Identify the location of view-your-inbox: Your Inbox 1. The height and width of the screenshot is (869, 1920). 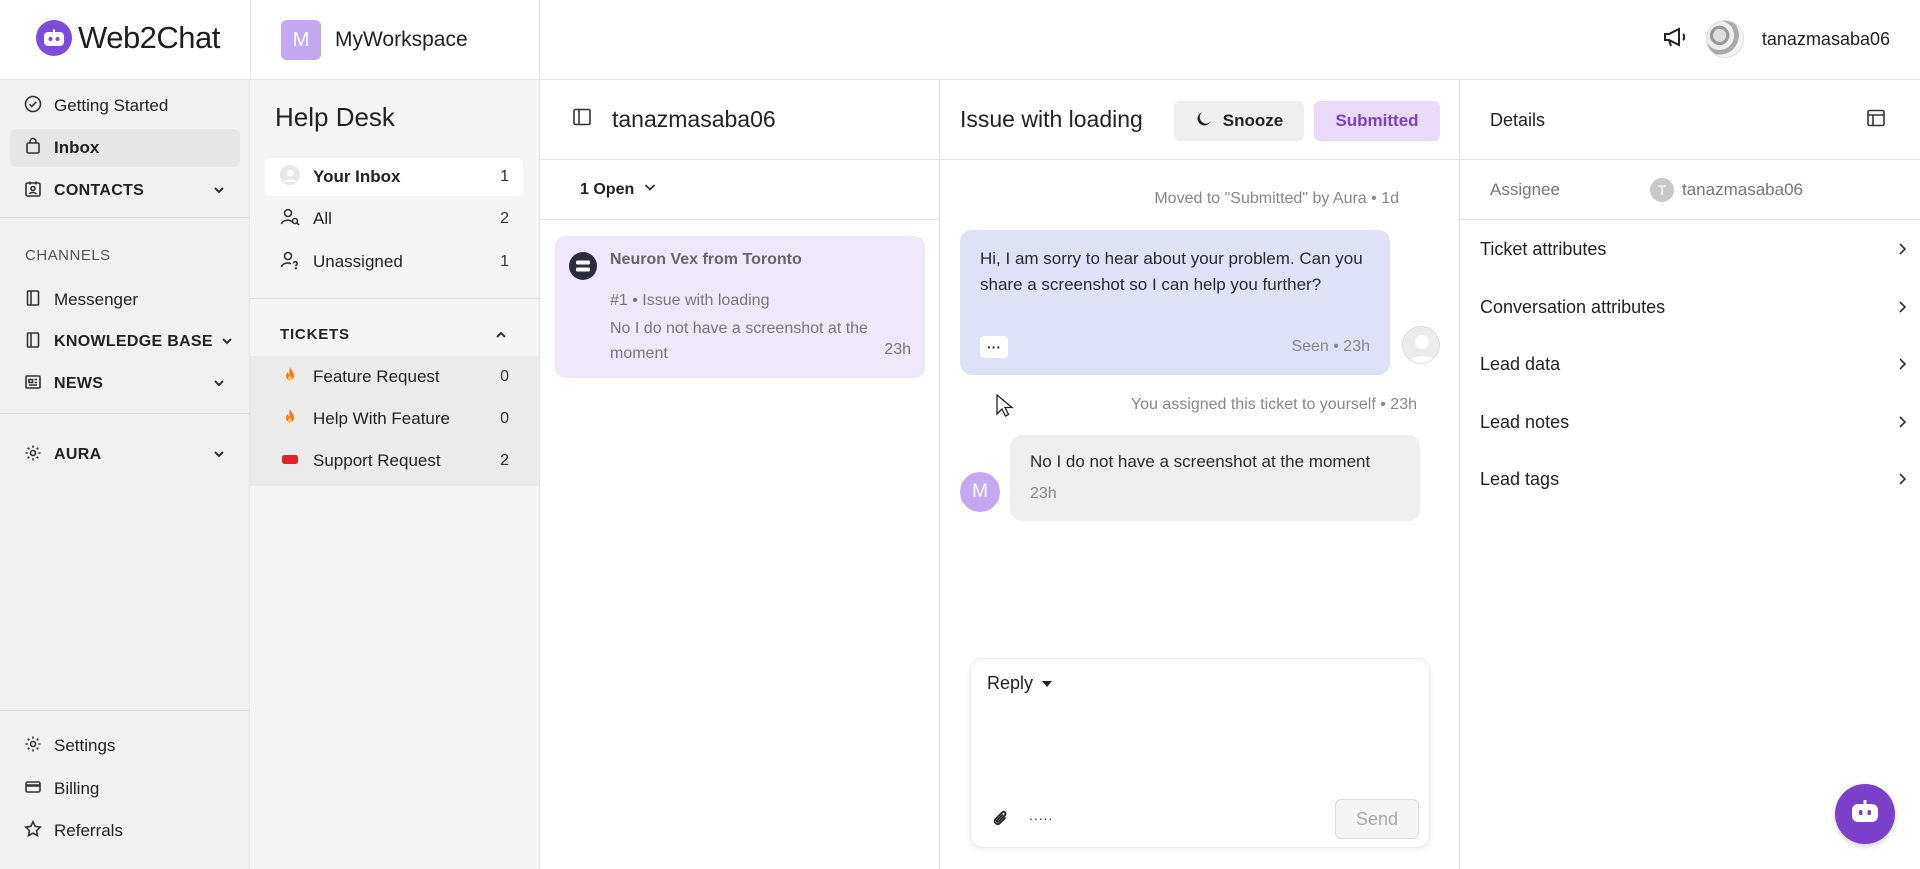
(394, 177).